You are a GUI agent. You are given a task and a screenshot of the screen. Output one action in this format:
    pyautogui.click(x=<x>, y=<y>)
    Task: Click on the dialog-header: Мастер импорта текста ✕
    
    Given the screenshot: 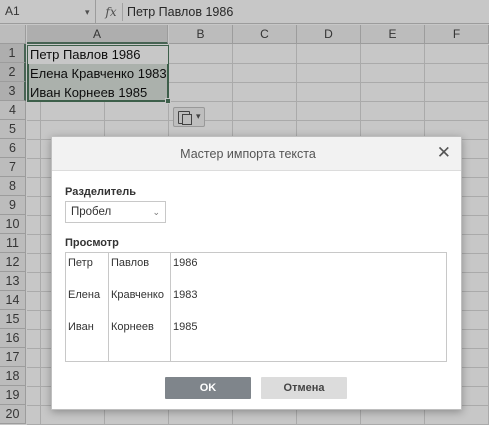 What is the action you would take?
    pyautogui.click(x=256, y=154)
    